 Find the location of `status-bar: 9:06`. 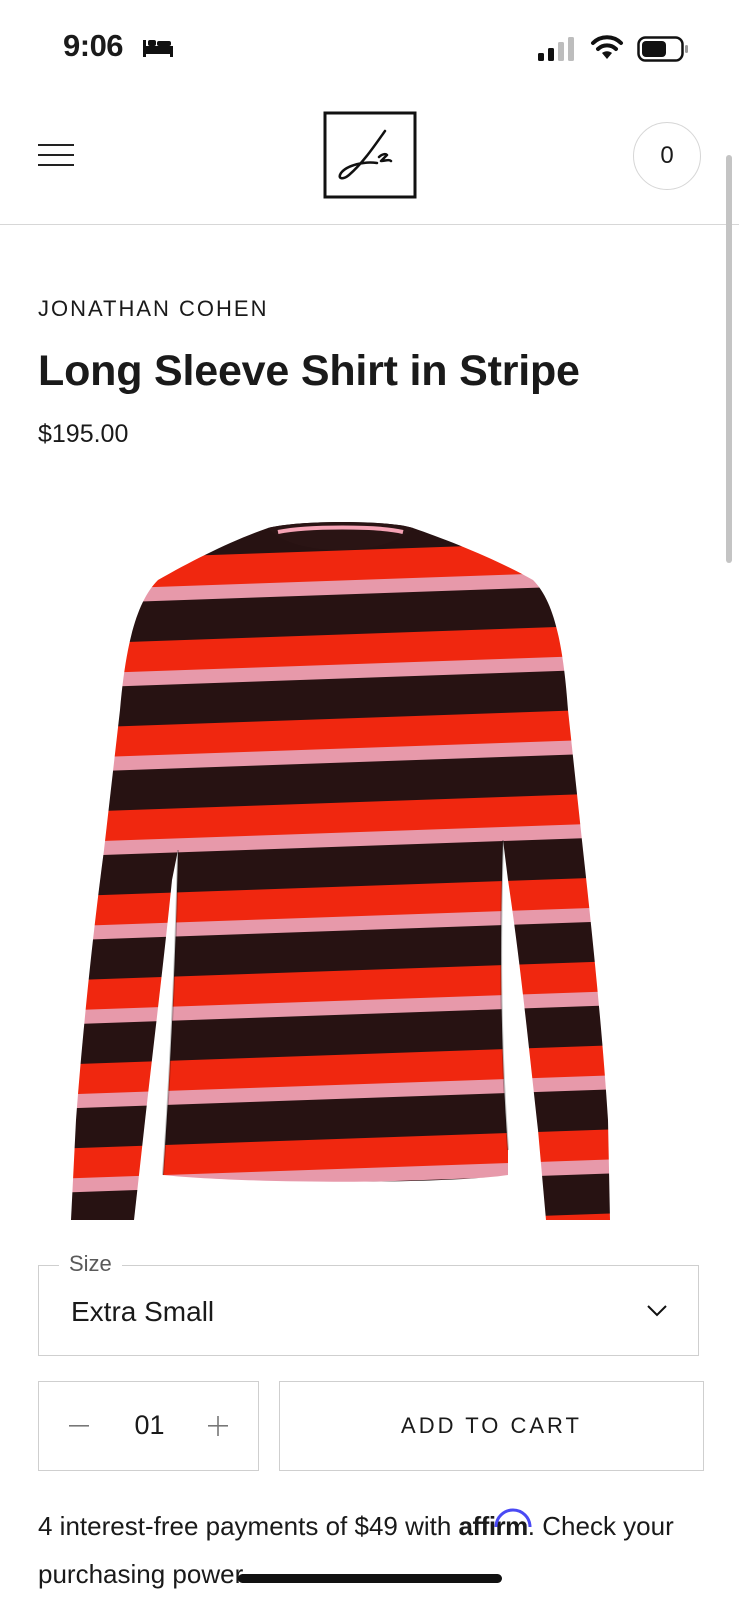

status-bar: 9:06 is located at coordinates (369, 48).